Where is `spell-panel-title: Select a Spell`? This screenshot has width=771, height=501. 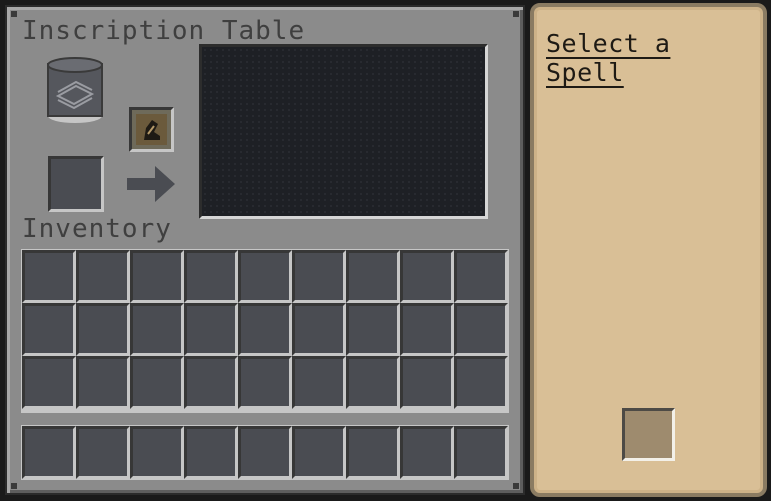
spell-panel-title: Select a Spell is located at coordinates (608, 58).